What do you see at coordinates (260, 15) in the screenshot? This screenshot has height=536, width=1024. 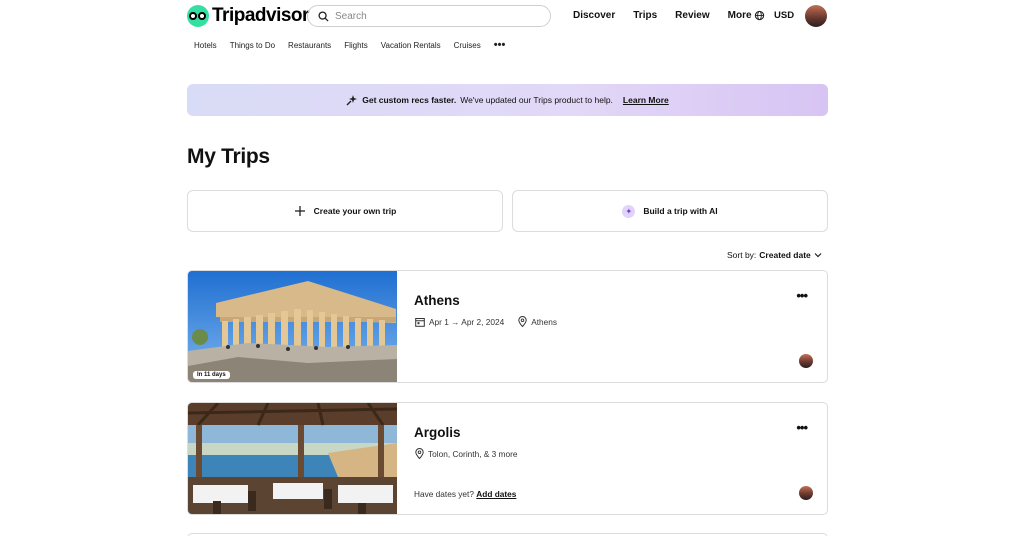 I see `brand-name: Tripadvisor` at bounding box center [260, 15].